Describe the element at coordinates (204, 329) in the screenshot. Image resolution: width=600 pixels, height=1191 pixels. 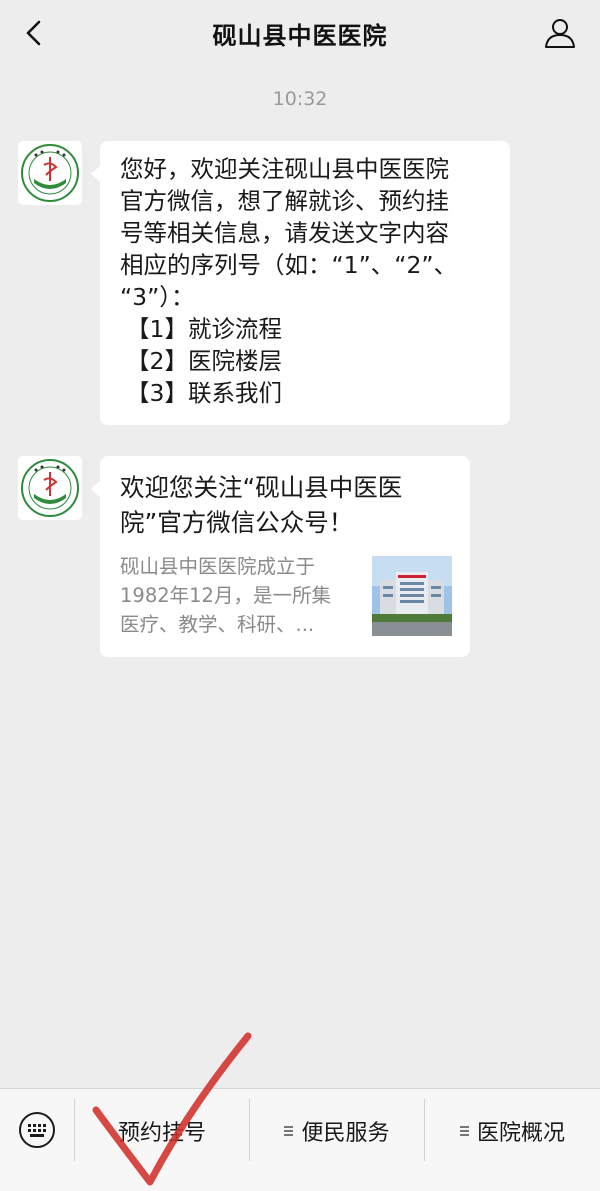
I see `menu-option-1: 【1】就诊流程` at that location.